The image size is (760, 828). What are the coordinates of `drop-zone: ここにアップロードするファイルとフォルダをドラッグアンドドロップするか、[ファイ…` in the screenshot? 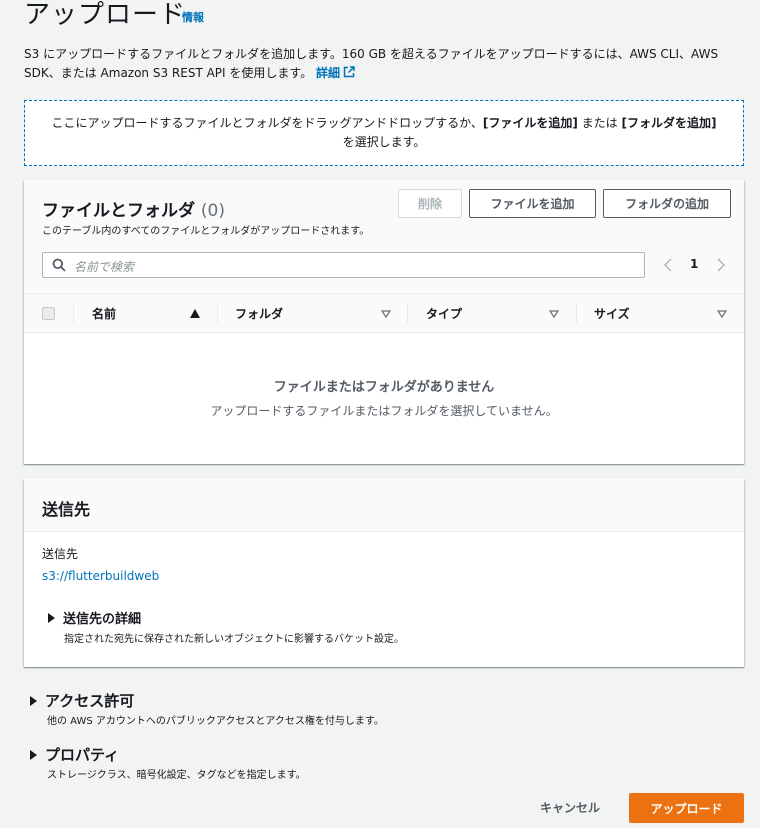 It's located at (384, 133).